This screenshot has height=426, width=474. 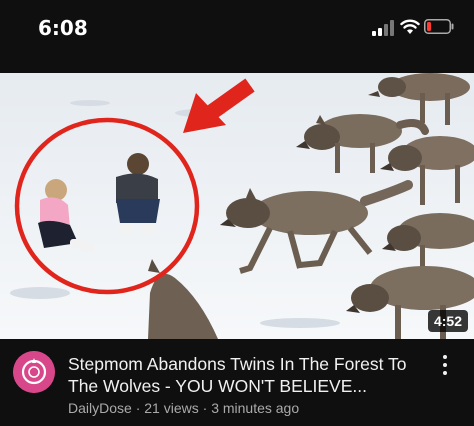 What do you see at coordinates (171, 408) in the screenshot?
I see `view-count: 21 views` at bounding box center [171, 408].